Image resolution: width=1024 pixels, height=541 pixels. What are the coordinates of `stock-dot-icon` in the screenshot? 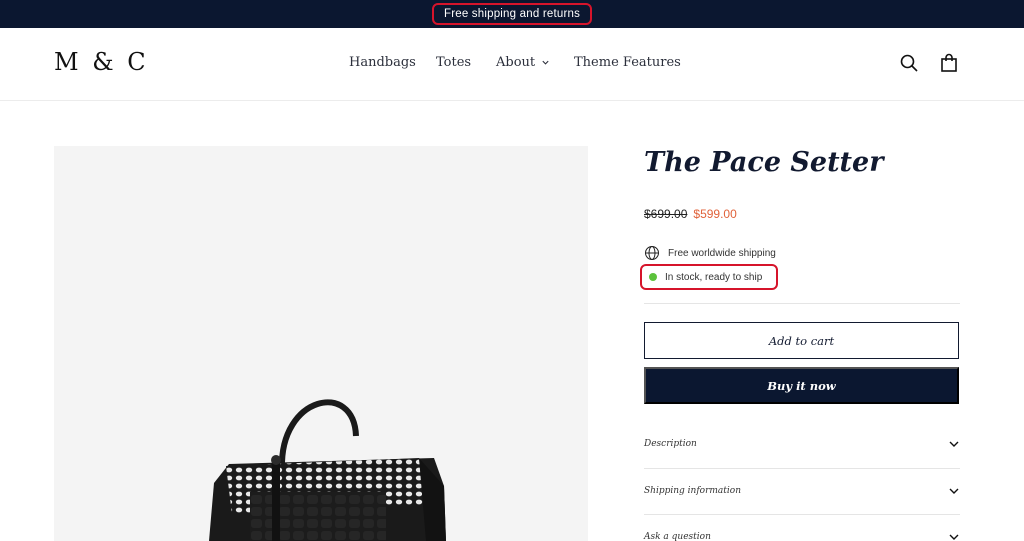 It's located at (653, 277).